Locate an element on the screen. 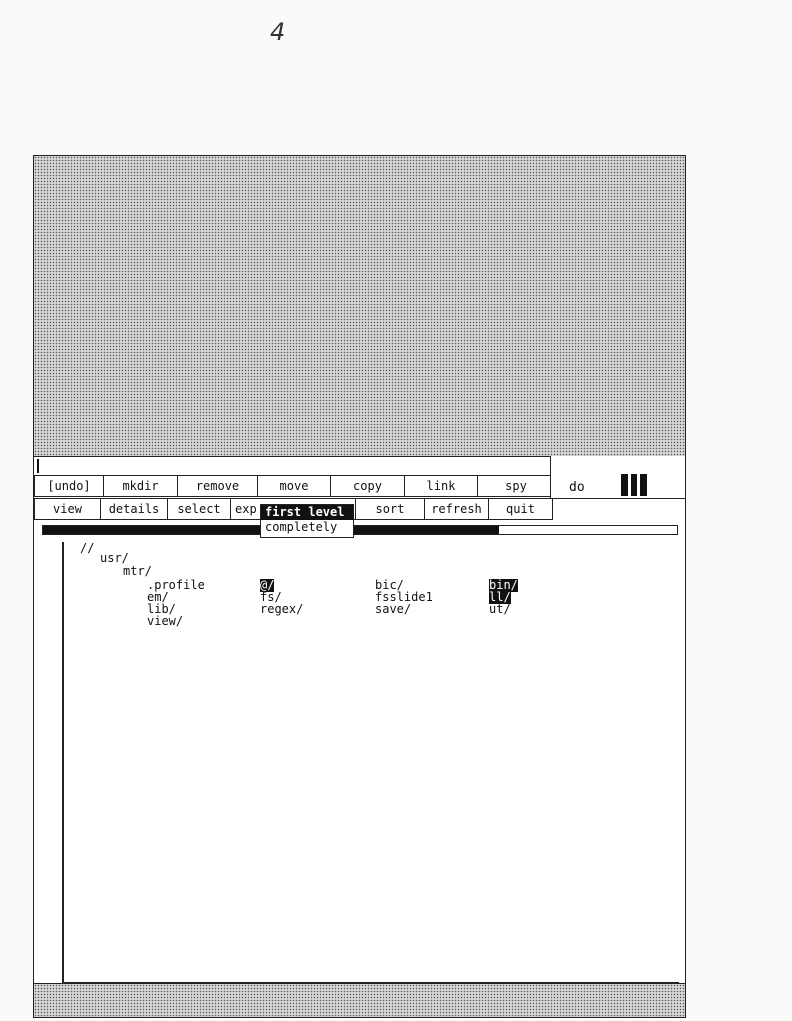  details-button: details is located at coordinates (134, 509).